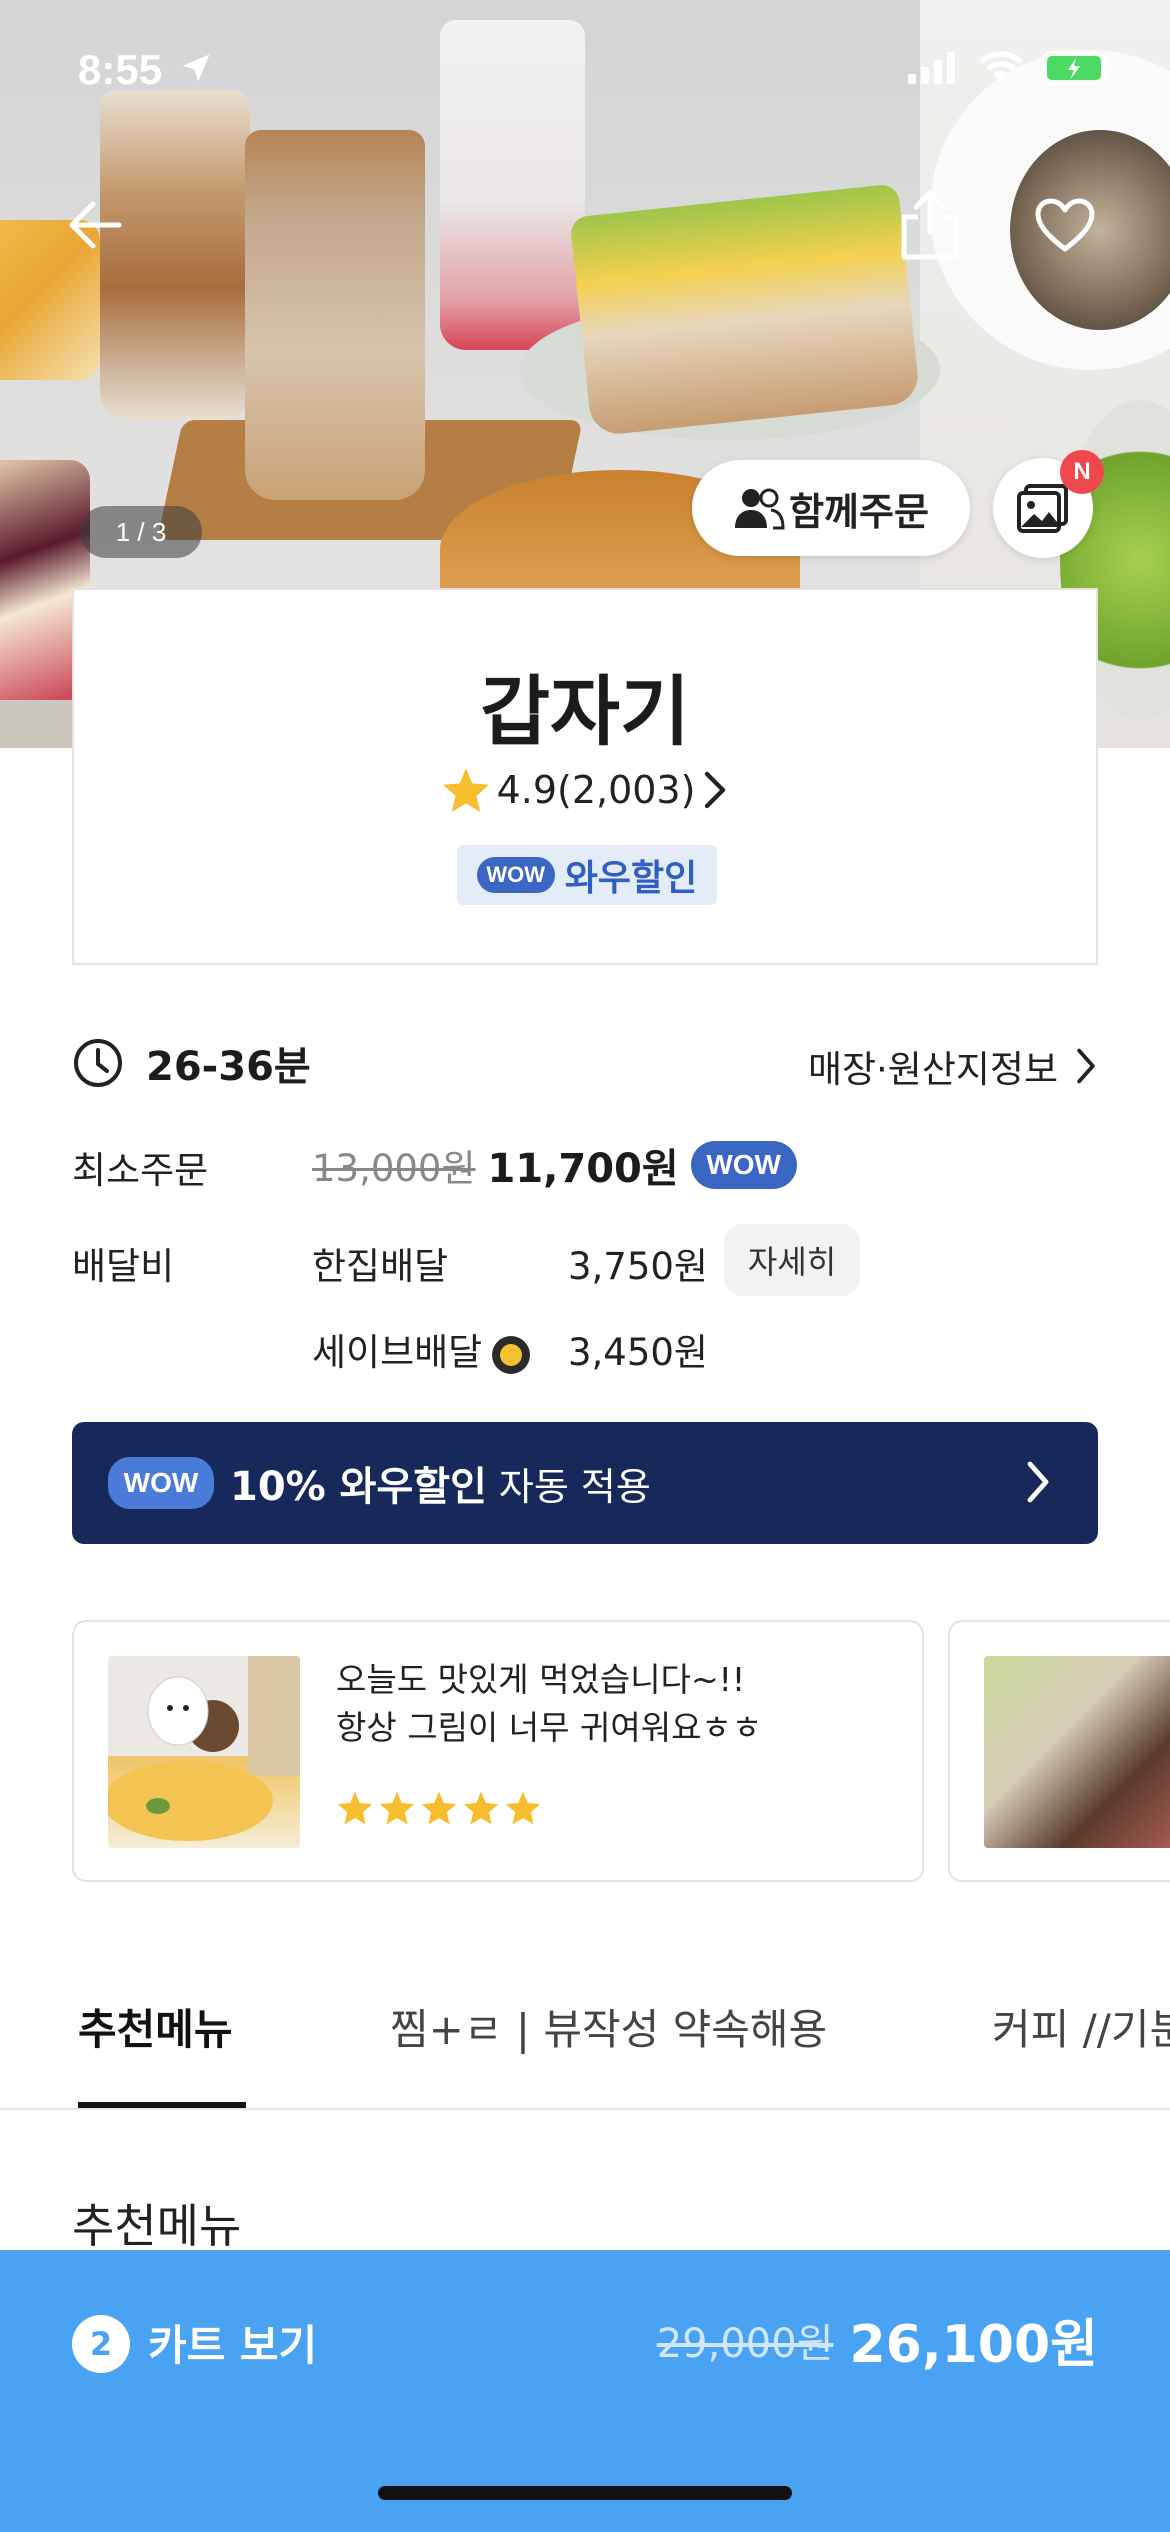 The height and width of the screenshot is (2532, 1170). Describe the element at coordinates (98, 1063) in the screenshot. I see `clock-icon` at that location.